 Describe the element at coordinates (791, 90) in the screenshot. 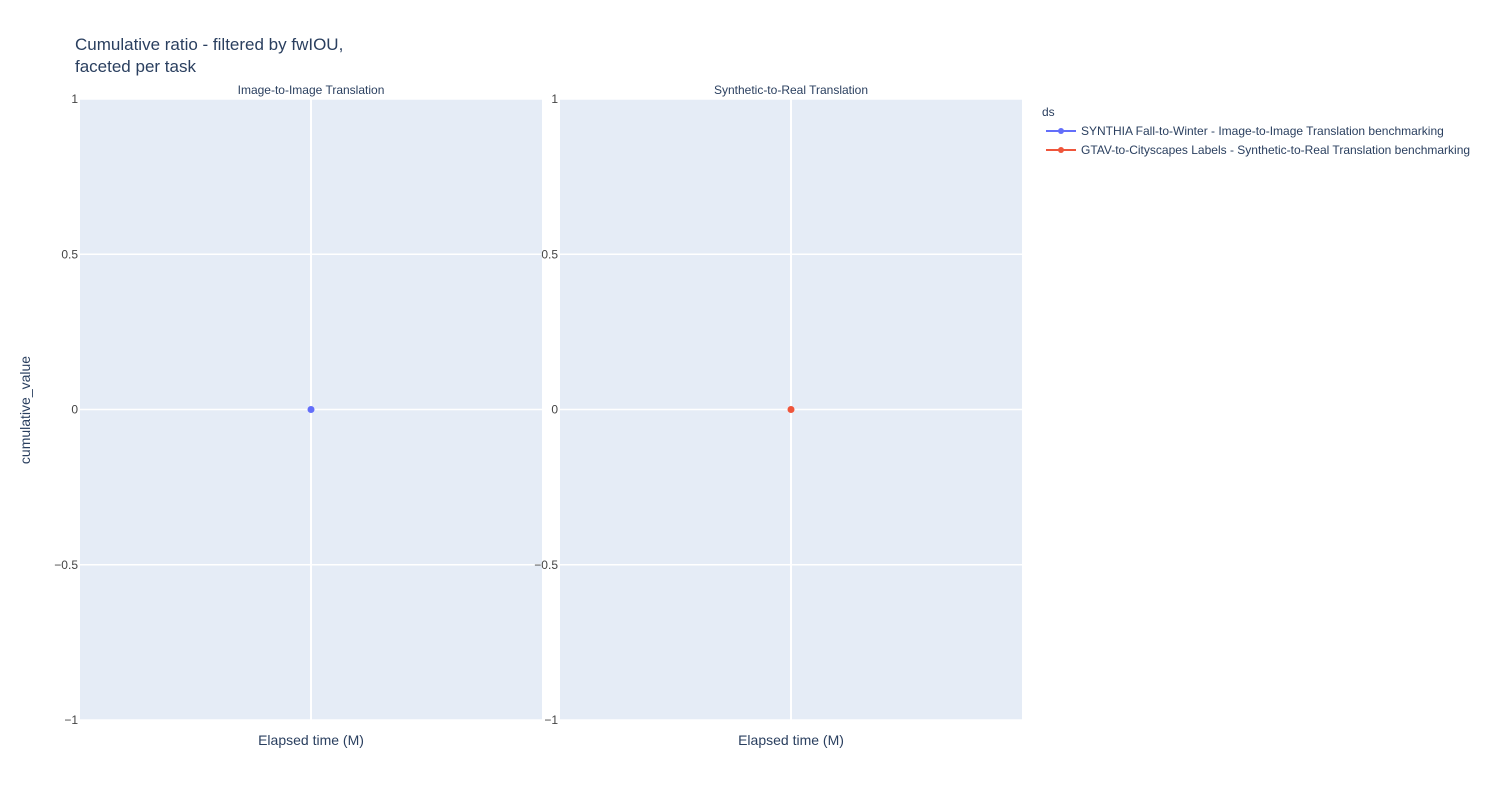

I see `subplot-title: Synthetic-to-Real Translation` at that location.